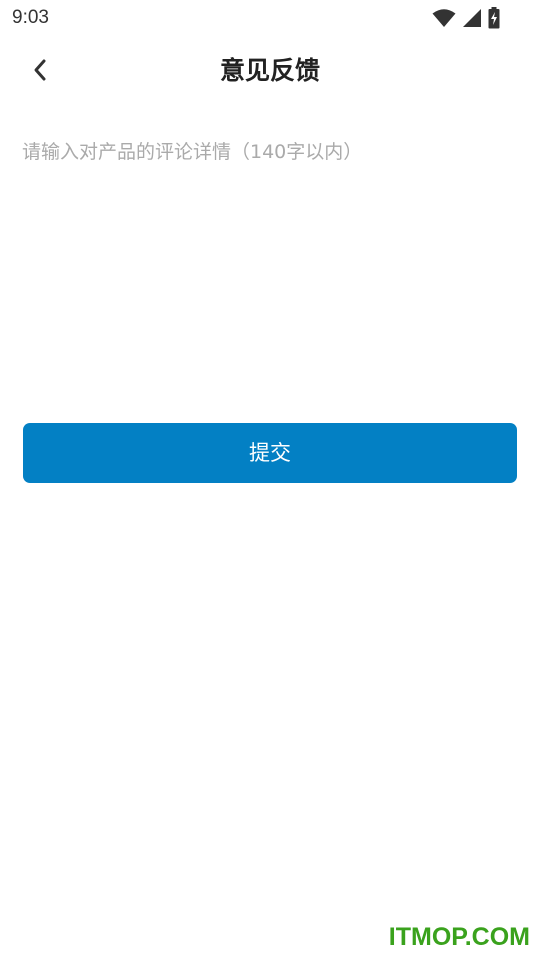 Image resolution: width=540 pixels, height=960 pixels. Describe the element at coordinates (270, 18) in the screenshot. I see `status-bar: 9:03` at that location.